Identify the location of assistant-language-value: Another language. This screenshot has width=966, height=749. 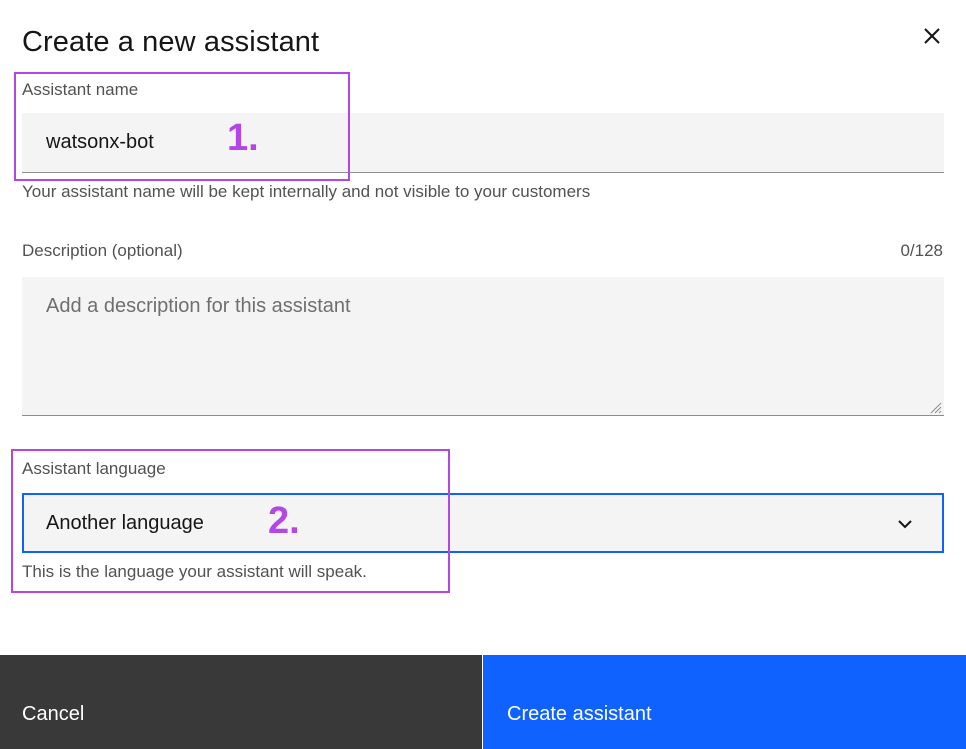
(125, 522).